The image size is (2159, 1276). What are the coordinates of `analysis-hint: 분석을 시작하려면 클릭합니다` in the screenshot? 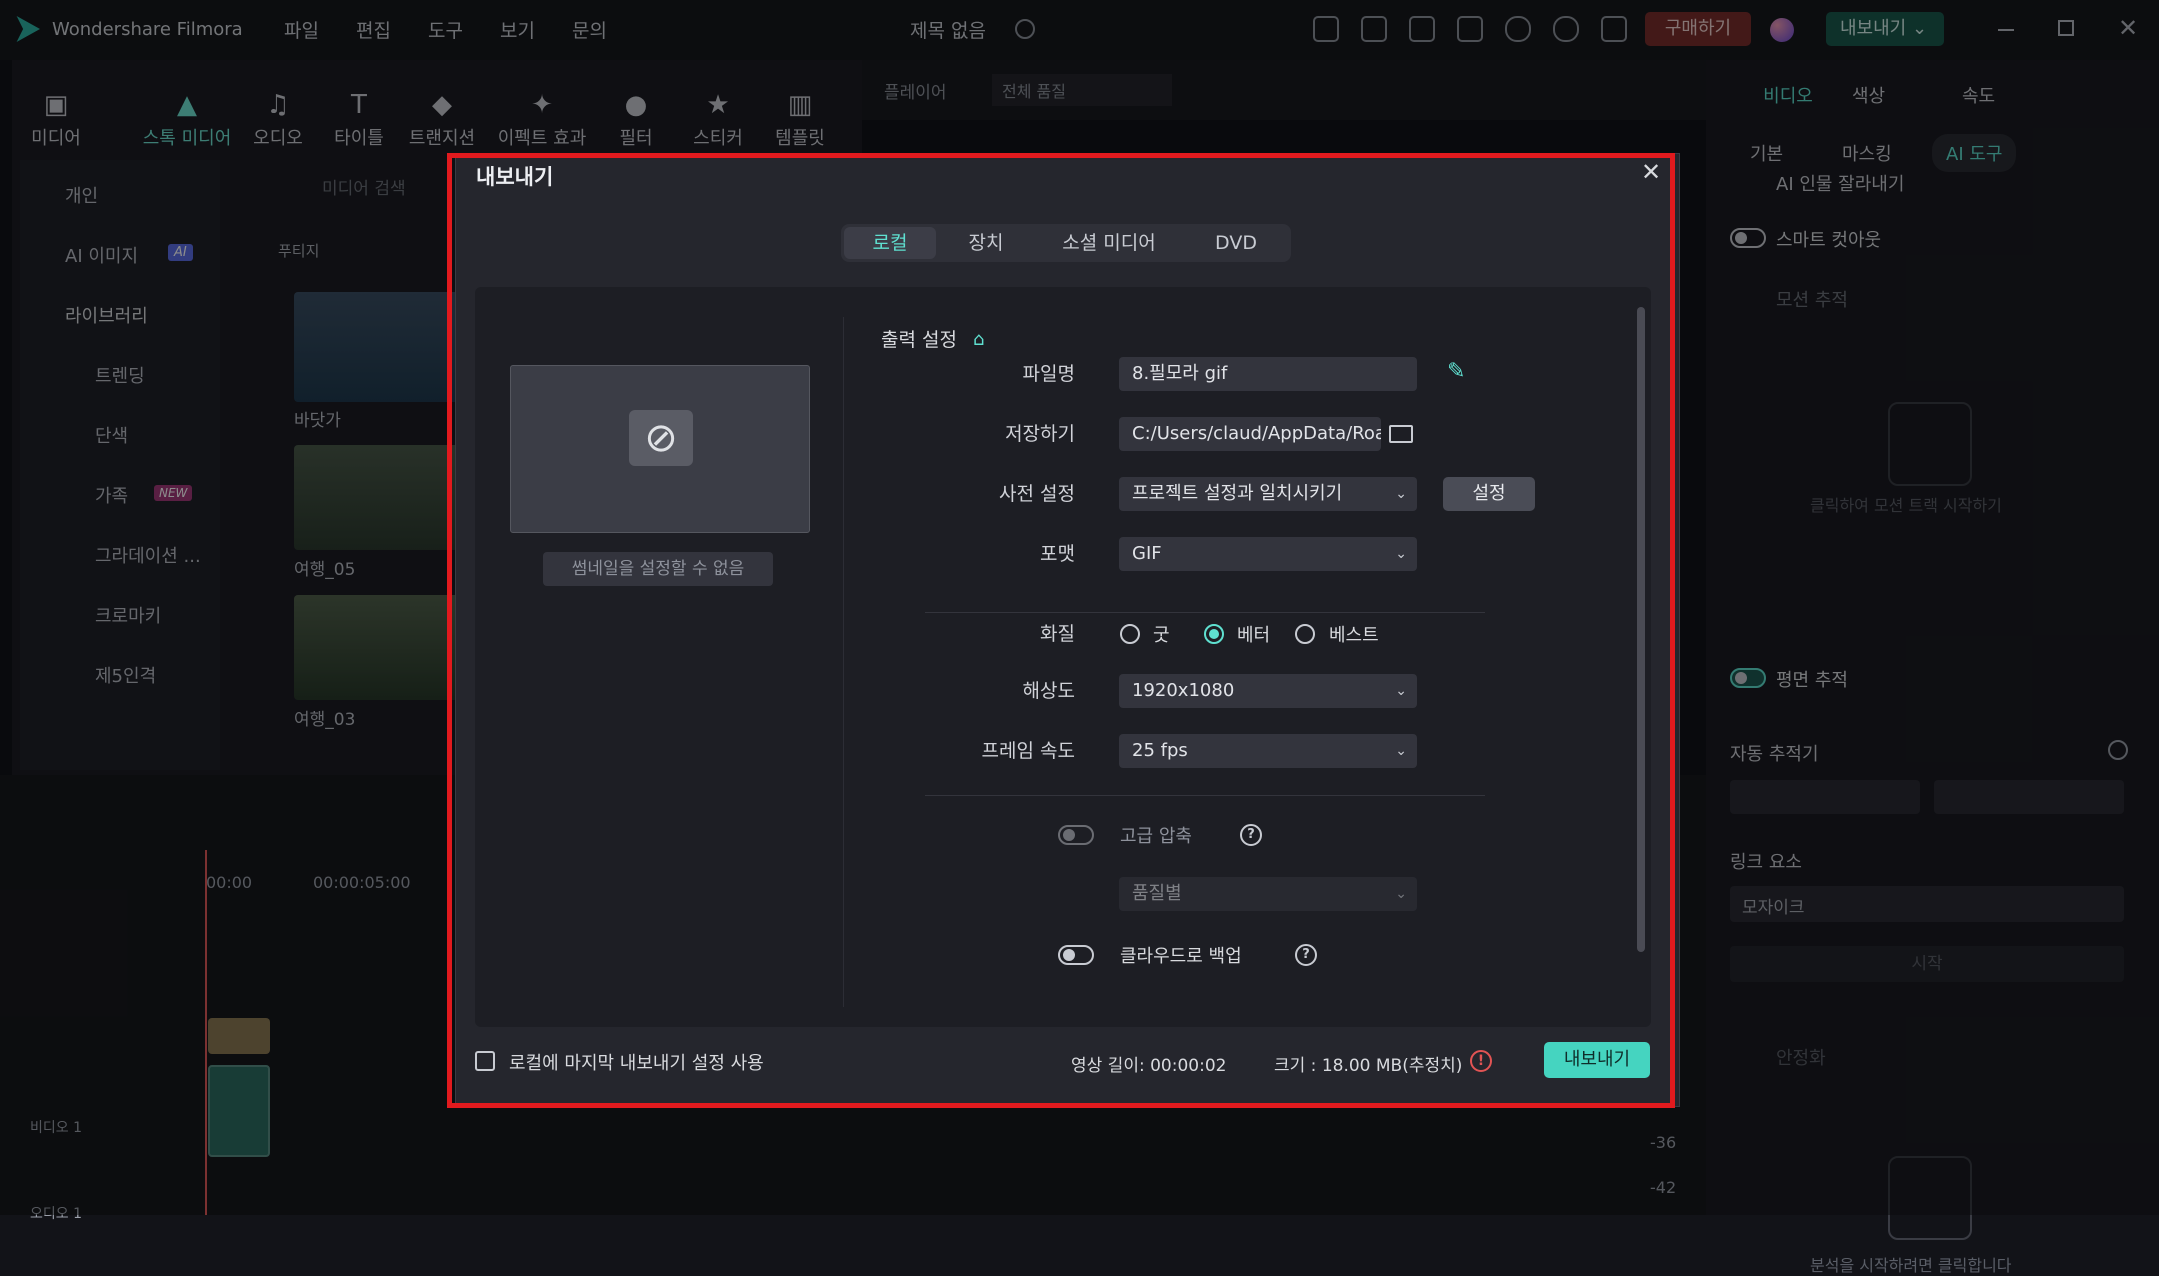 It's located at (1911, 1265).